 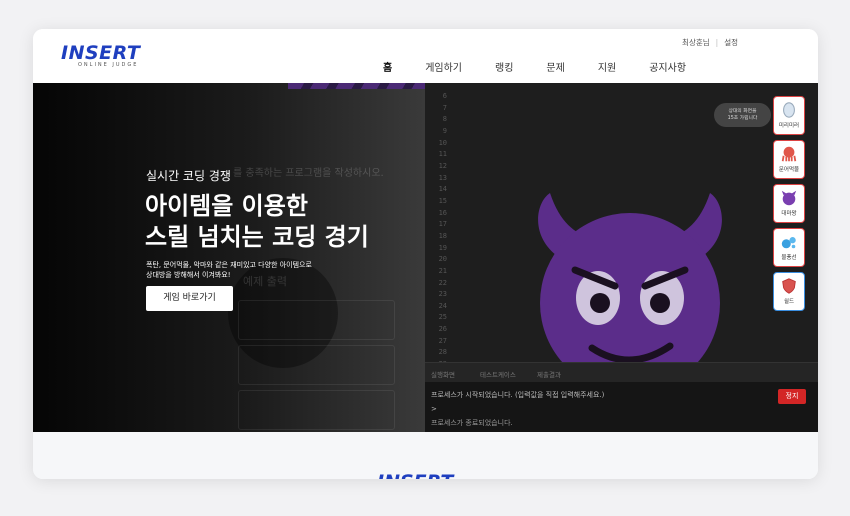 I want to click on main-nav: 홈 게임하기 랭킹 문제 지원 공지사항, so click(x=534, y=66).